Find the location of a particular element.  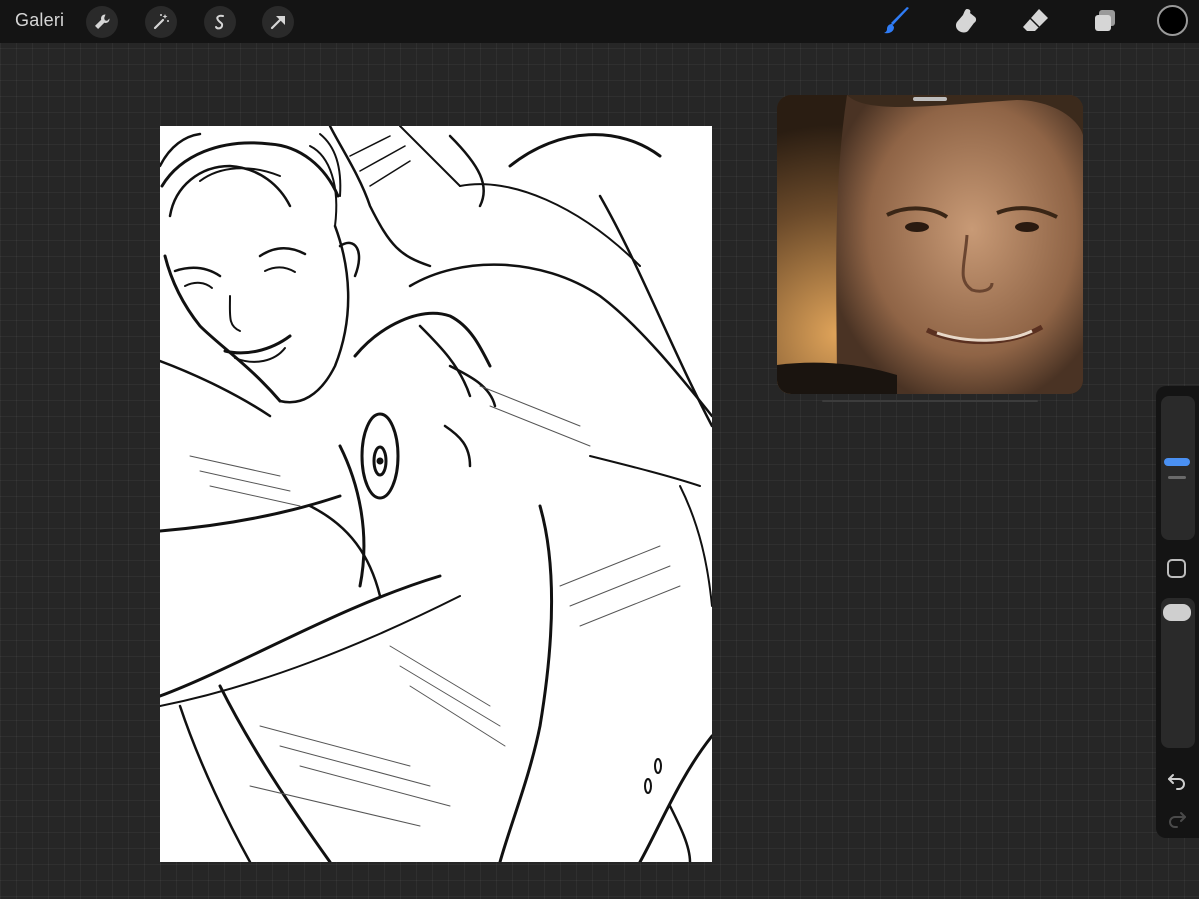

actions-button is located at coordinates (102, 22).